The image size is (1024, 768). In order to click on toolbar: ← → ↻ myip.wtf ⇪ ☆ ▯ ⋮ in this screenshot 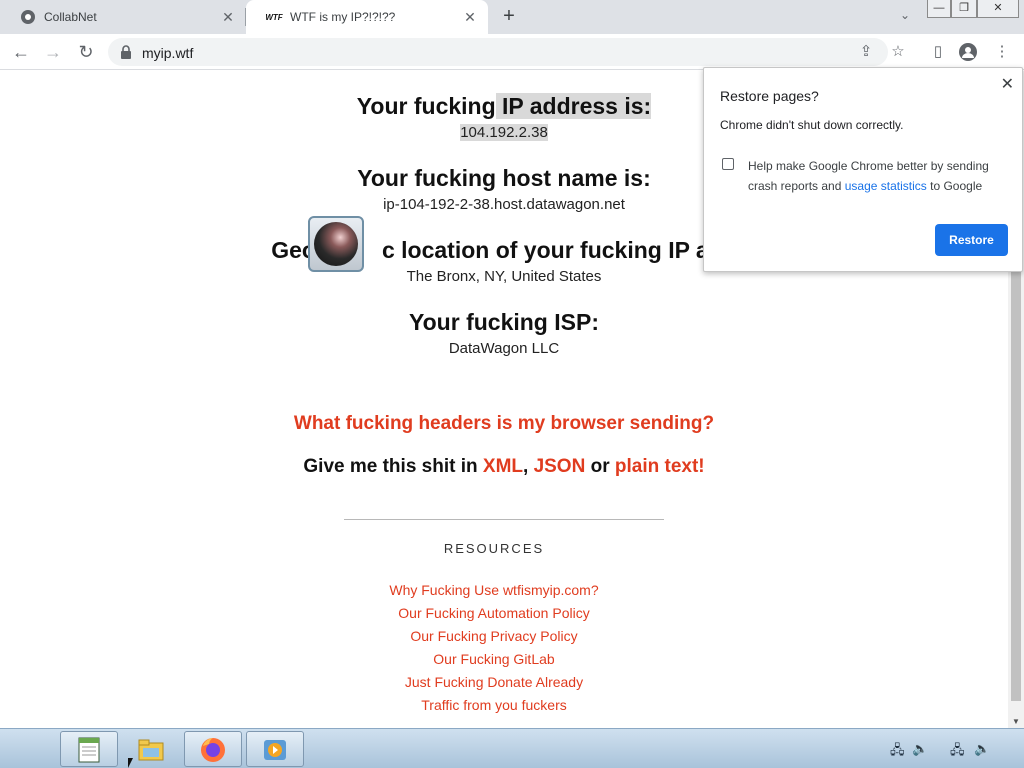, I will do `click(512, 52)`.